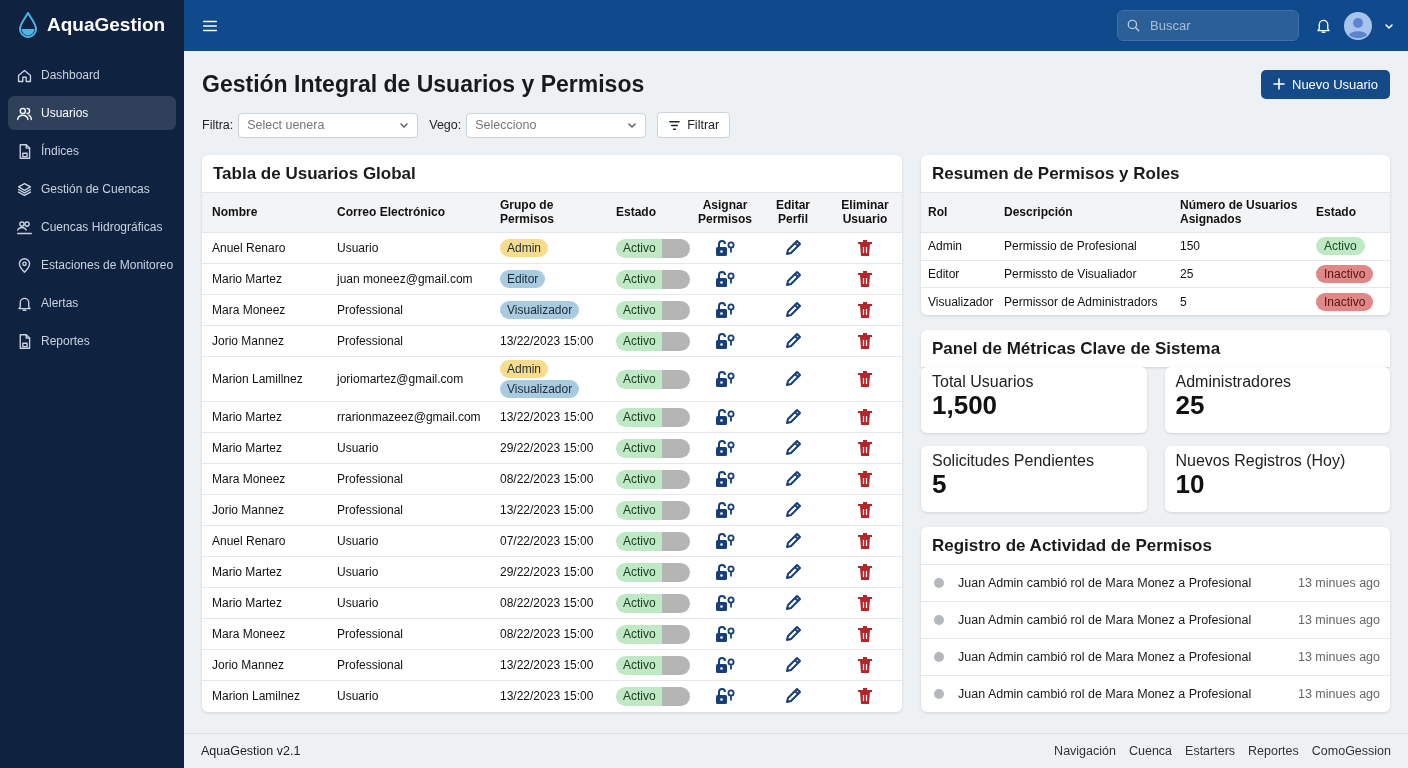  I want to click on card-title: Resumen de Permisos y Roles, so click(1056, 173).